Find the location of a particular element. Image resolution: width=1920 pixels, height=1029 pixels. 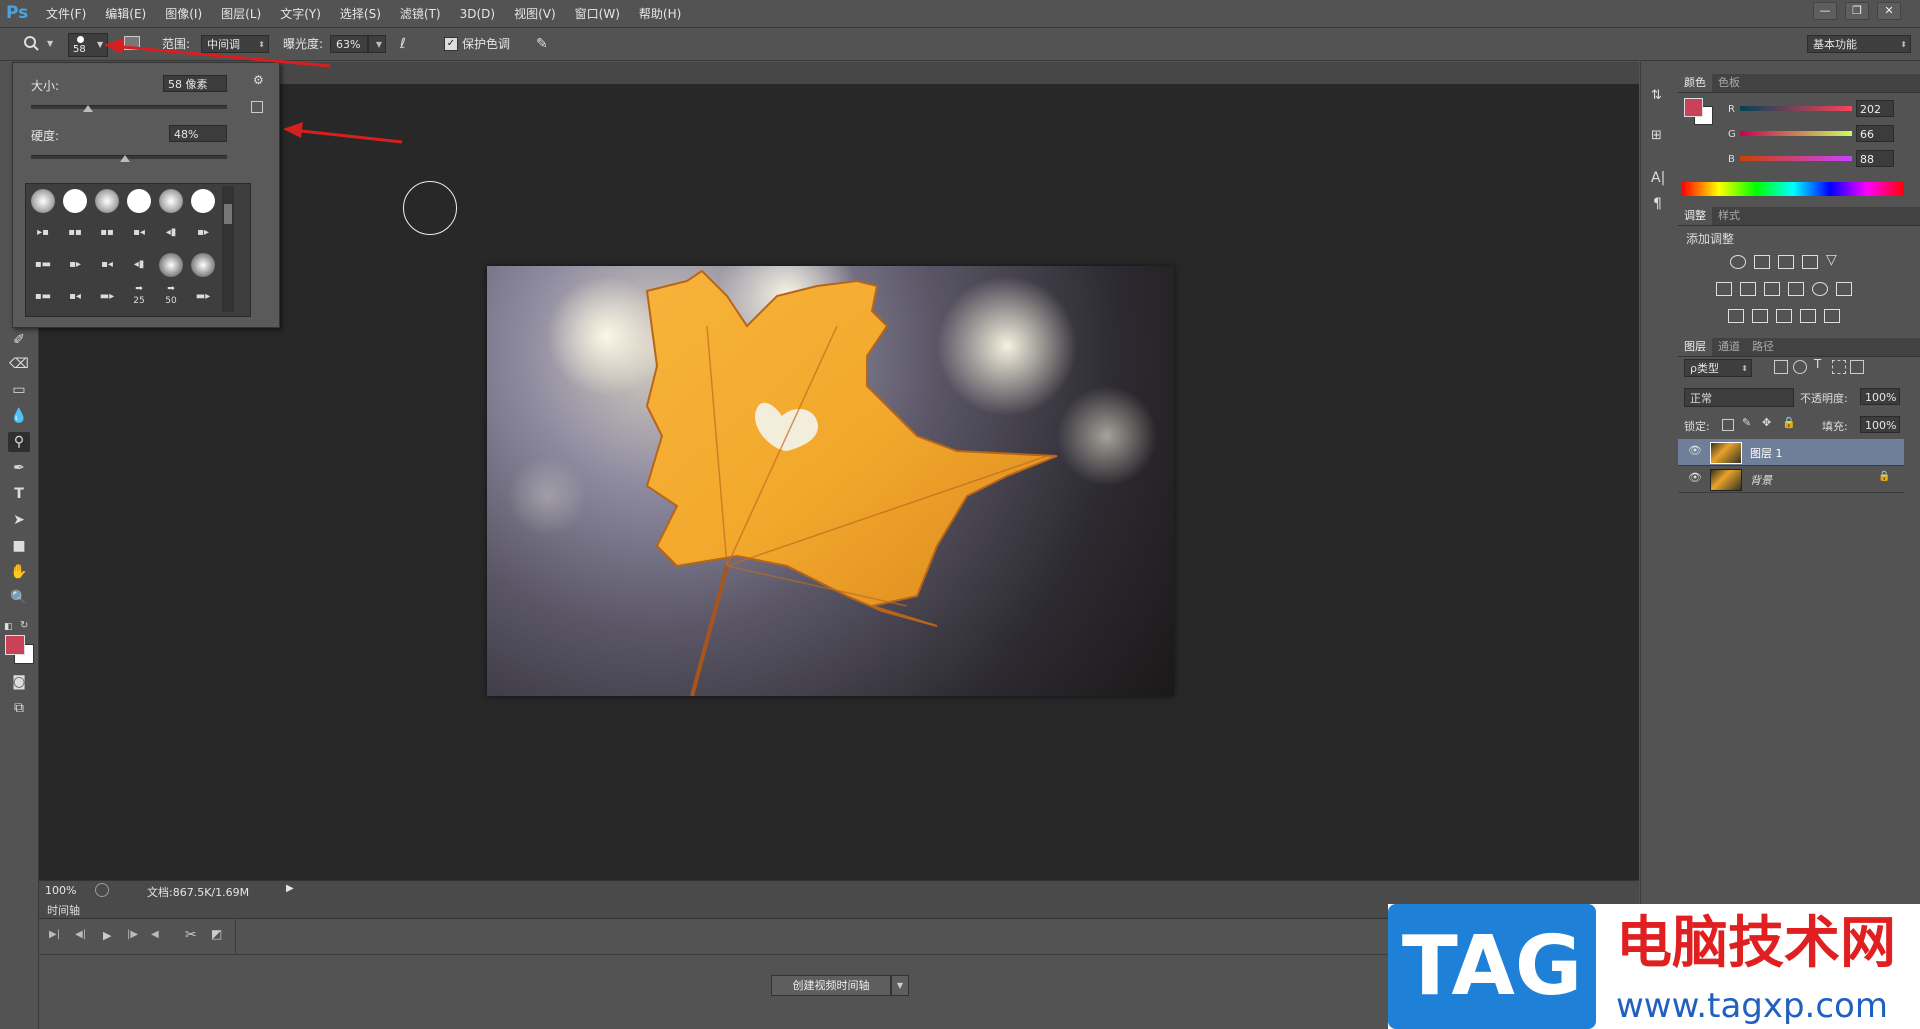

layer-name: 背景 is located at coordinates (1761, 480).